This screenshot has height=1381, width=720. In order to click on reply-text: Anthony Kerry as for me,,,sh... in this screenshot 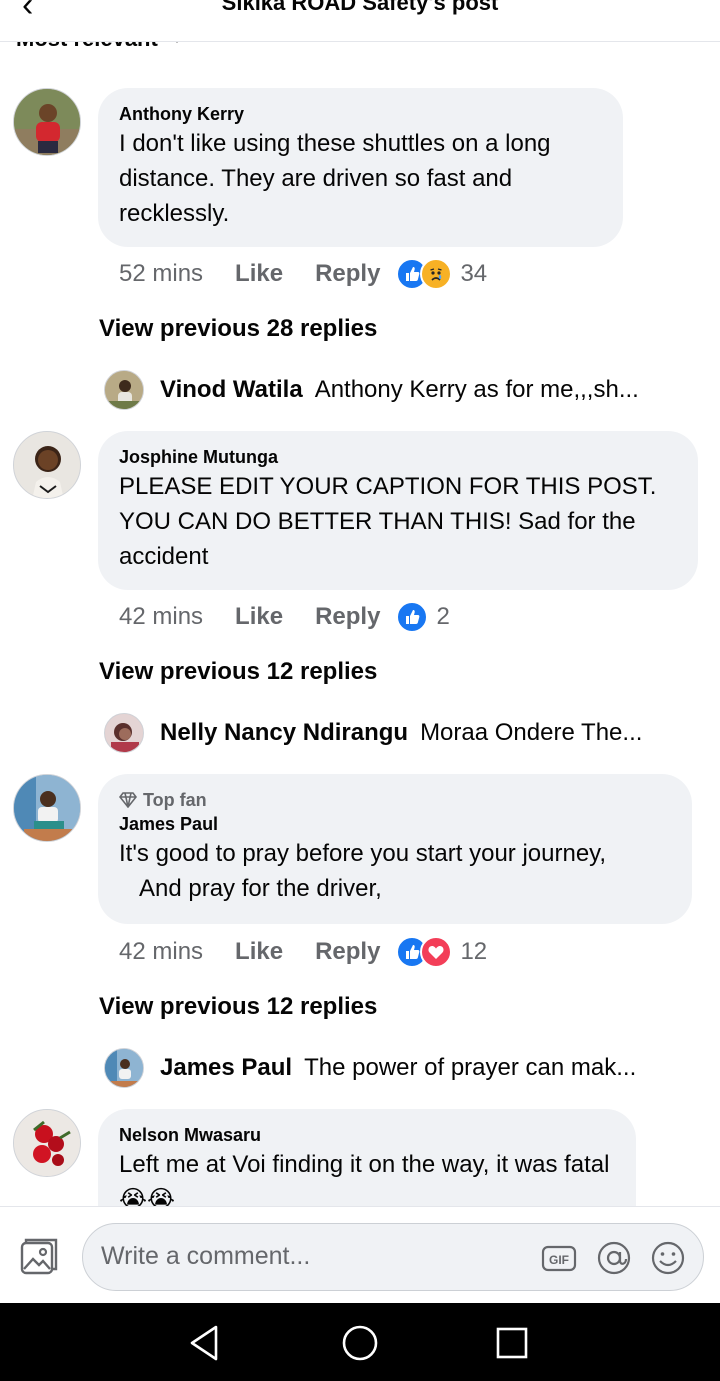, I will do `click(476, 389)`.